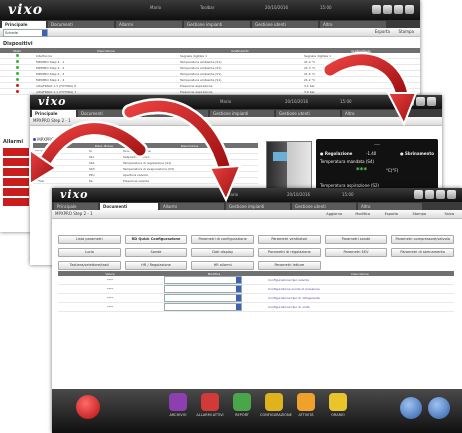  Describe the element at coordinates (89, 252) in the screenshot. I see `param-group-button: Lucia` at that location.